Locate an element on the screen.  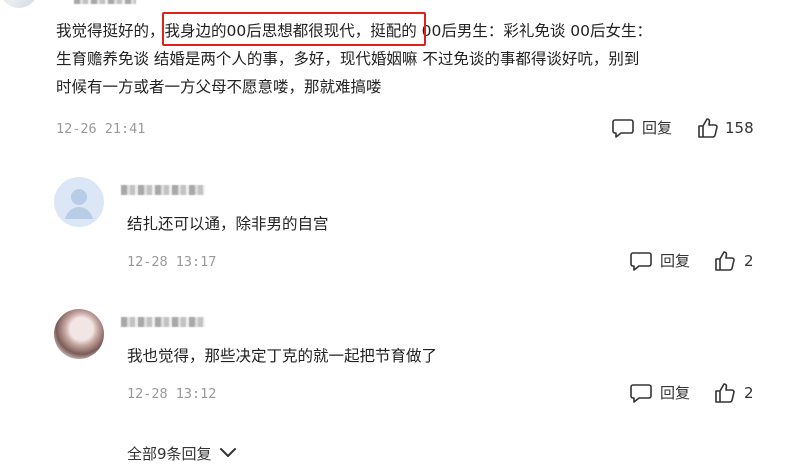
comment-line: 生育赡养免谈 结婚是两个人的事，多好，现代婚姻嘛 不过免谈的事都得谈好吭，别到 is located at coordinates (348, 59).